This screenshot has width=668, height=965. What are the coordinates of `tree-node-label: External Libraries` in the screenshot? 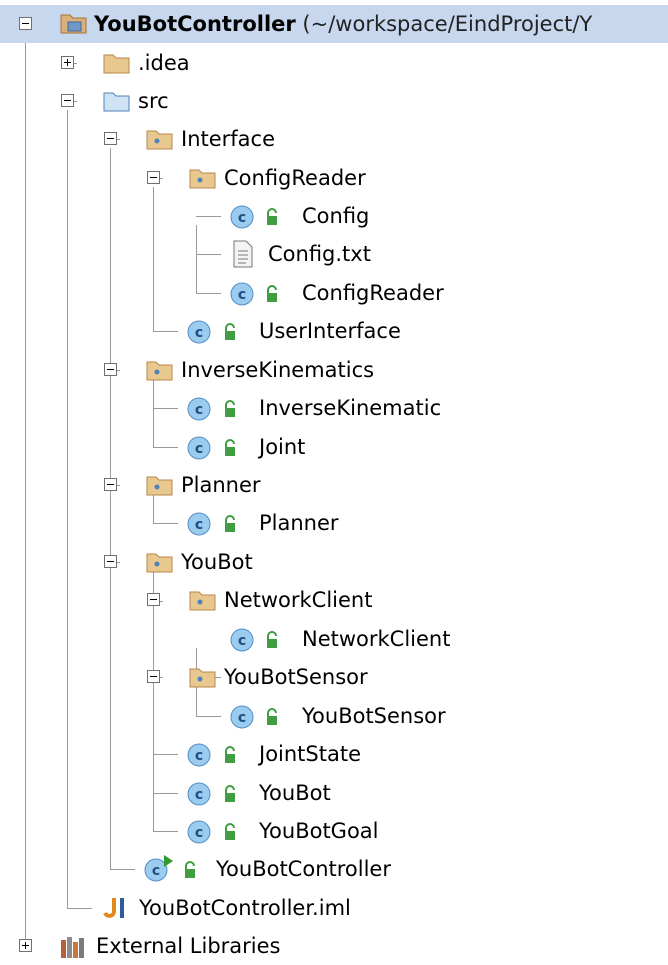 It's located at (188, 946).